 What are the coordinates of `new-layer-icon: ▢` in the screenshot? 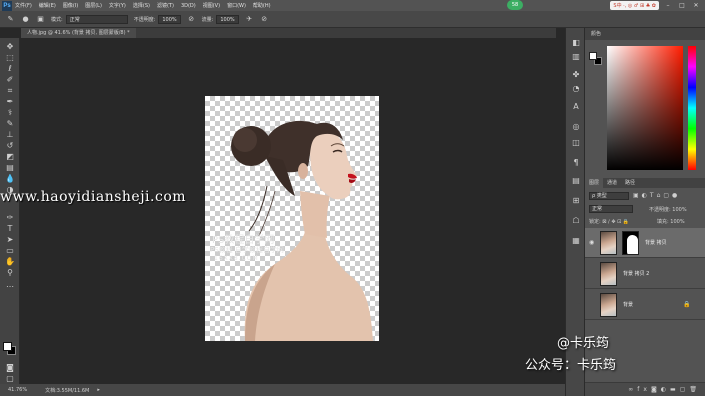 It's located at (685, 389).